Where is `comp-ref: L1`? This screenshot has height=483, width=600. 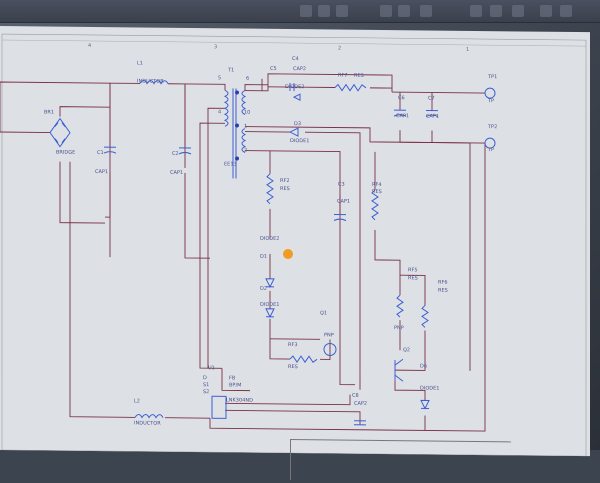
comp-ref: L1 is located at coordinates (140, 63).